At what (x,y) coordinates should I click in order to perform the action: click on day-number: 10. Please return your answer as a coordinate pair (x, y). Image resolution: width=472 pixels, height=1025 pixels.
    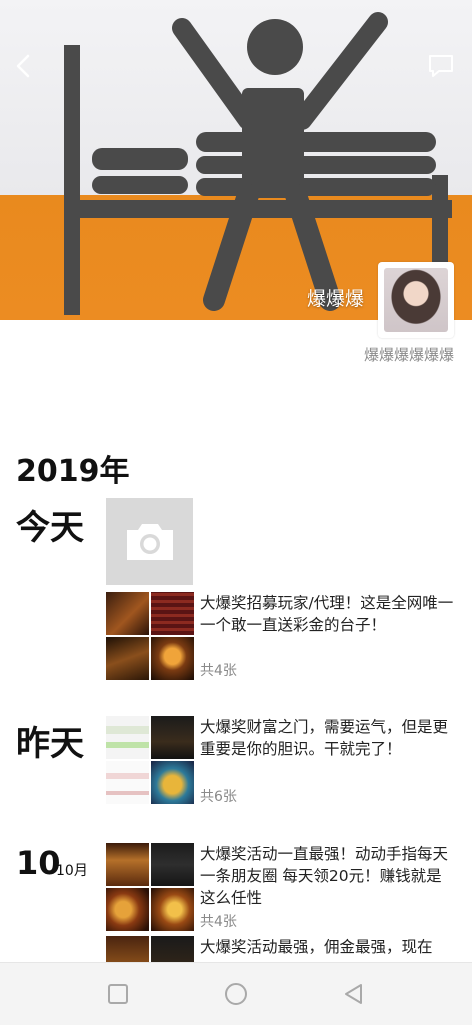
    Looking at the image, I should click on (38, 863).